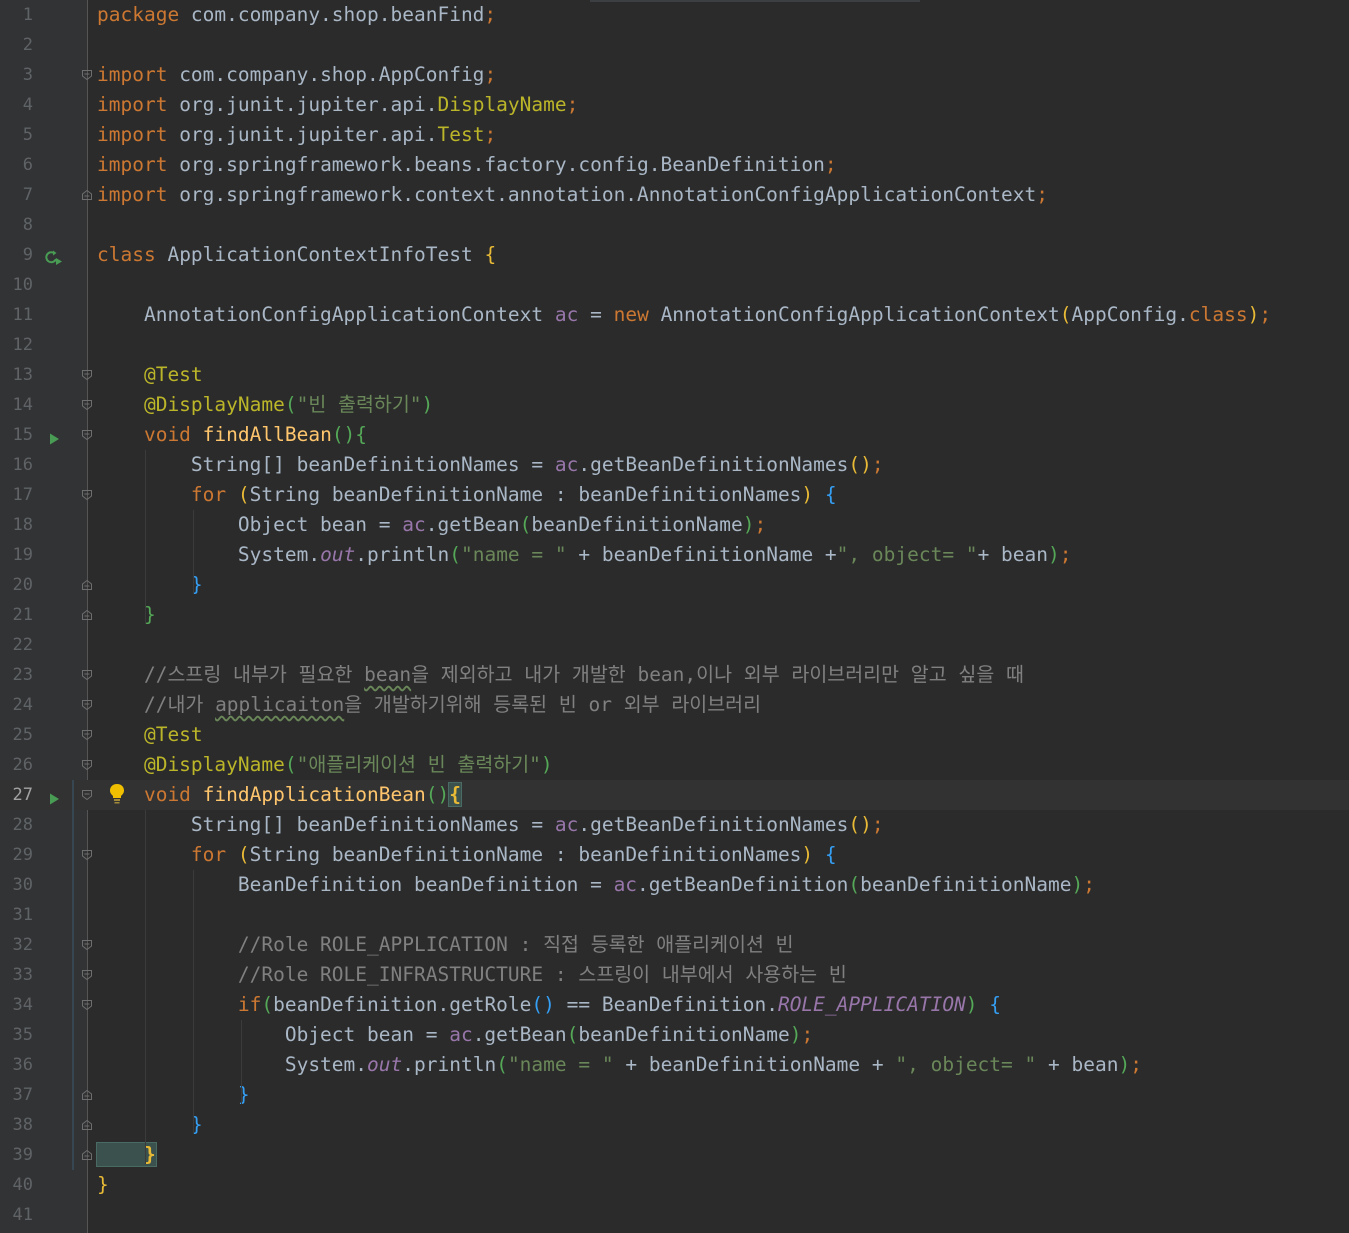  I want to click on line-number: 29, so click(16, 855).